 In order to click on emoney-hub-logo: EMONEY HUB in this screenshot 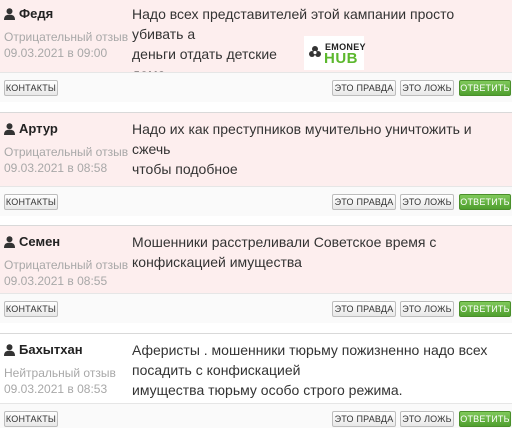, I will do `click(335, 53)`.